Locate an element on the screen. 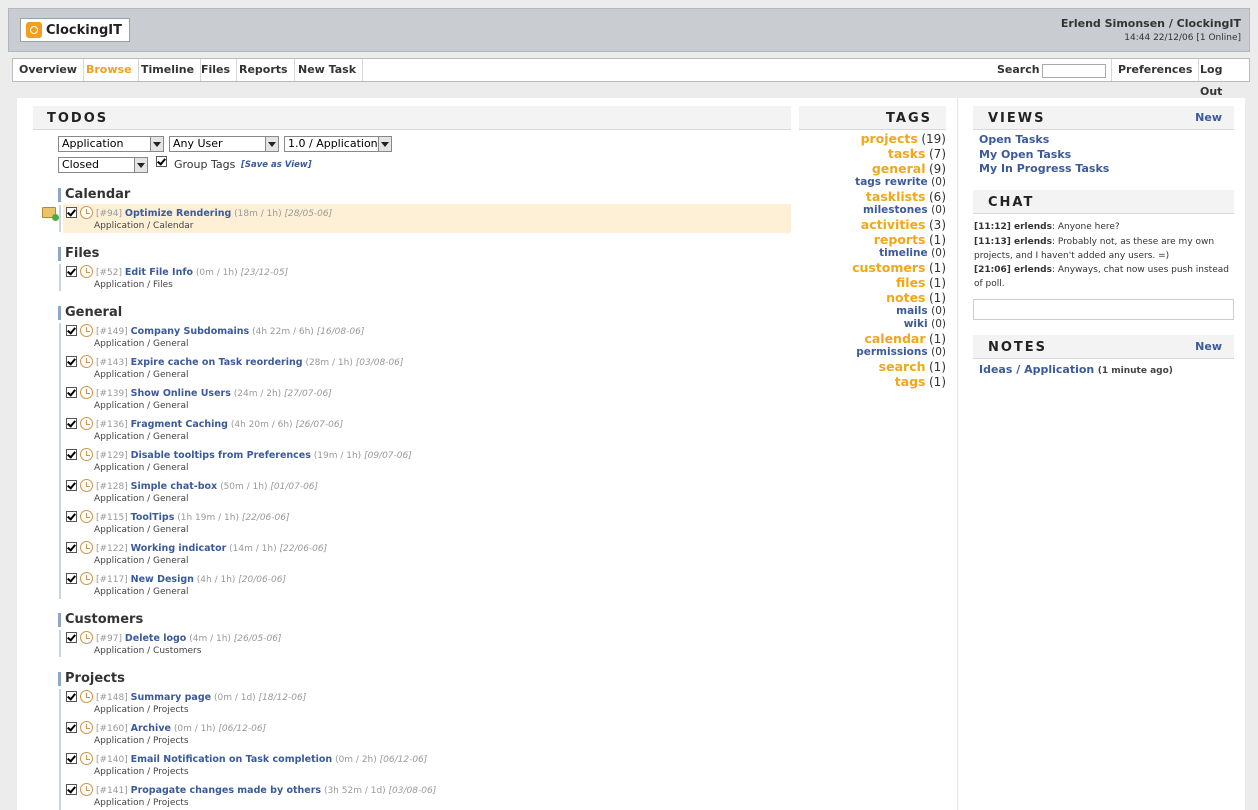 The height and width of the screenshot is (810, 1258). tag-link: wiki is located at coordinates (916, 324).